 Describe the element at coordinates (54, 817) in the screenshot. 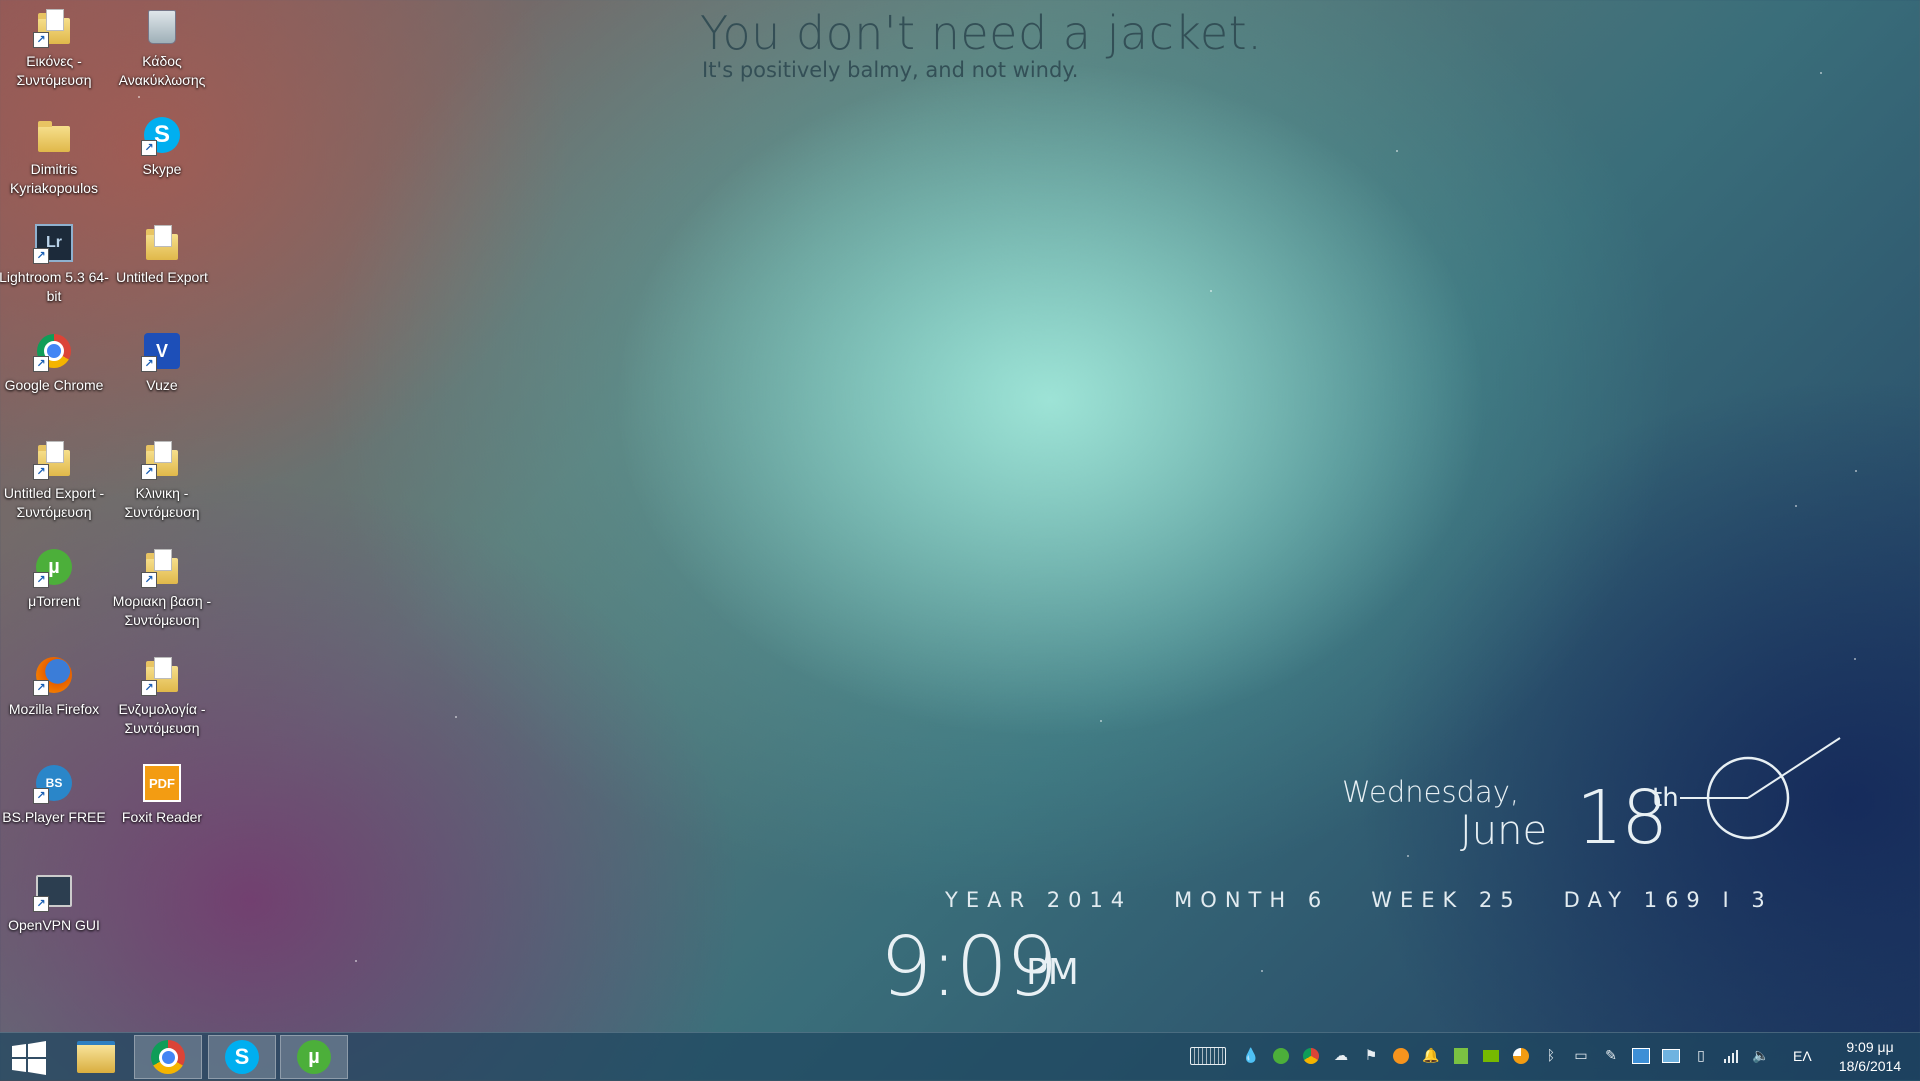

I see `desktop-icon-label: BS.Player FREE` at that location.